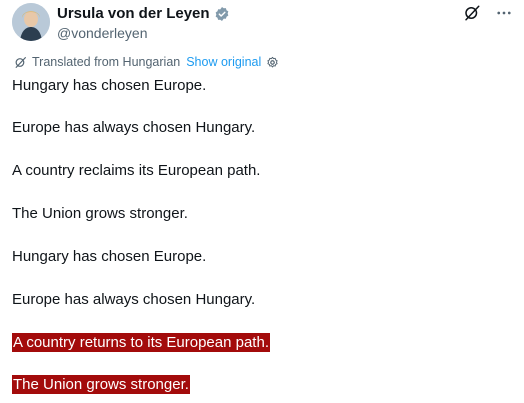 The width and height of the screenshot is (524, 403). I want to click on post-text-line: The Union grows stronger., so click(100, 213).